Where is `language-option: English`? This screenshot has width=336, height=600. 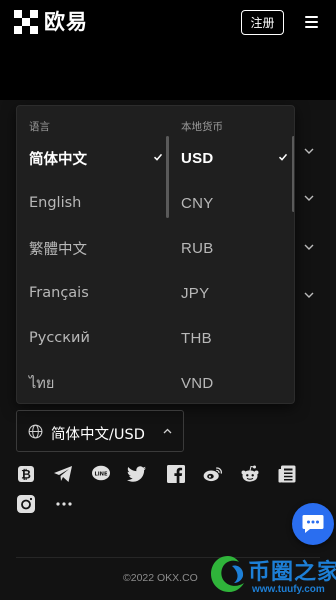 language-option: English is located at coordinates (92, 203).